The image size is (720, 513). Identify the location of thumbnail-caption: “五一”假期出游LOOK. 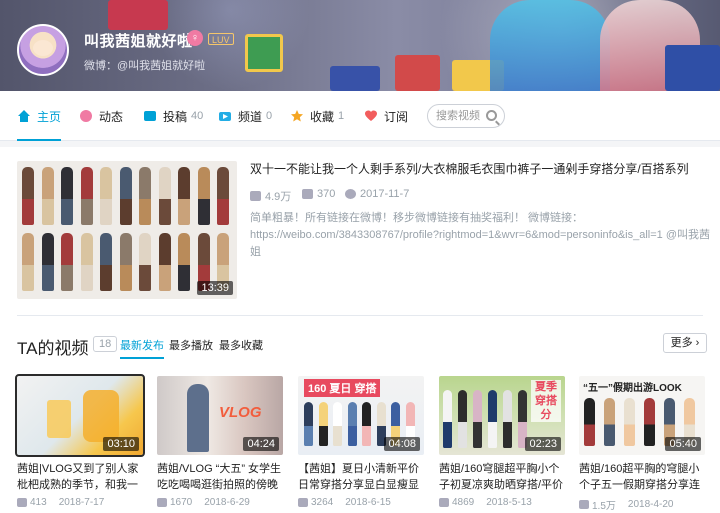
(632, 388).